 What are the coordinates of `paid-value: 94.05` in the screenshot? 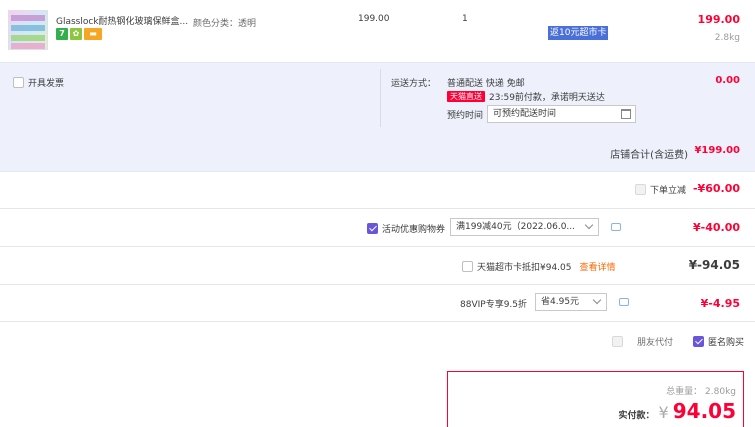 It's located at (704, 411).